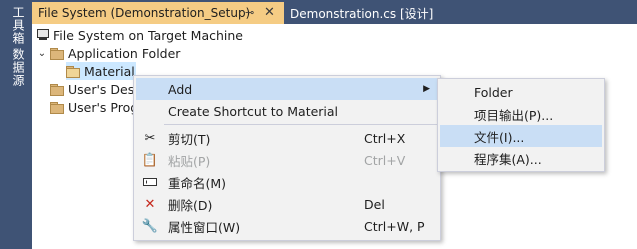  Describe the element at coordinates (16, 67) in the screenshot. I see `data-sources-tab: 数据源` at that location.